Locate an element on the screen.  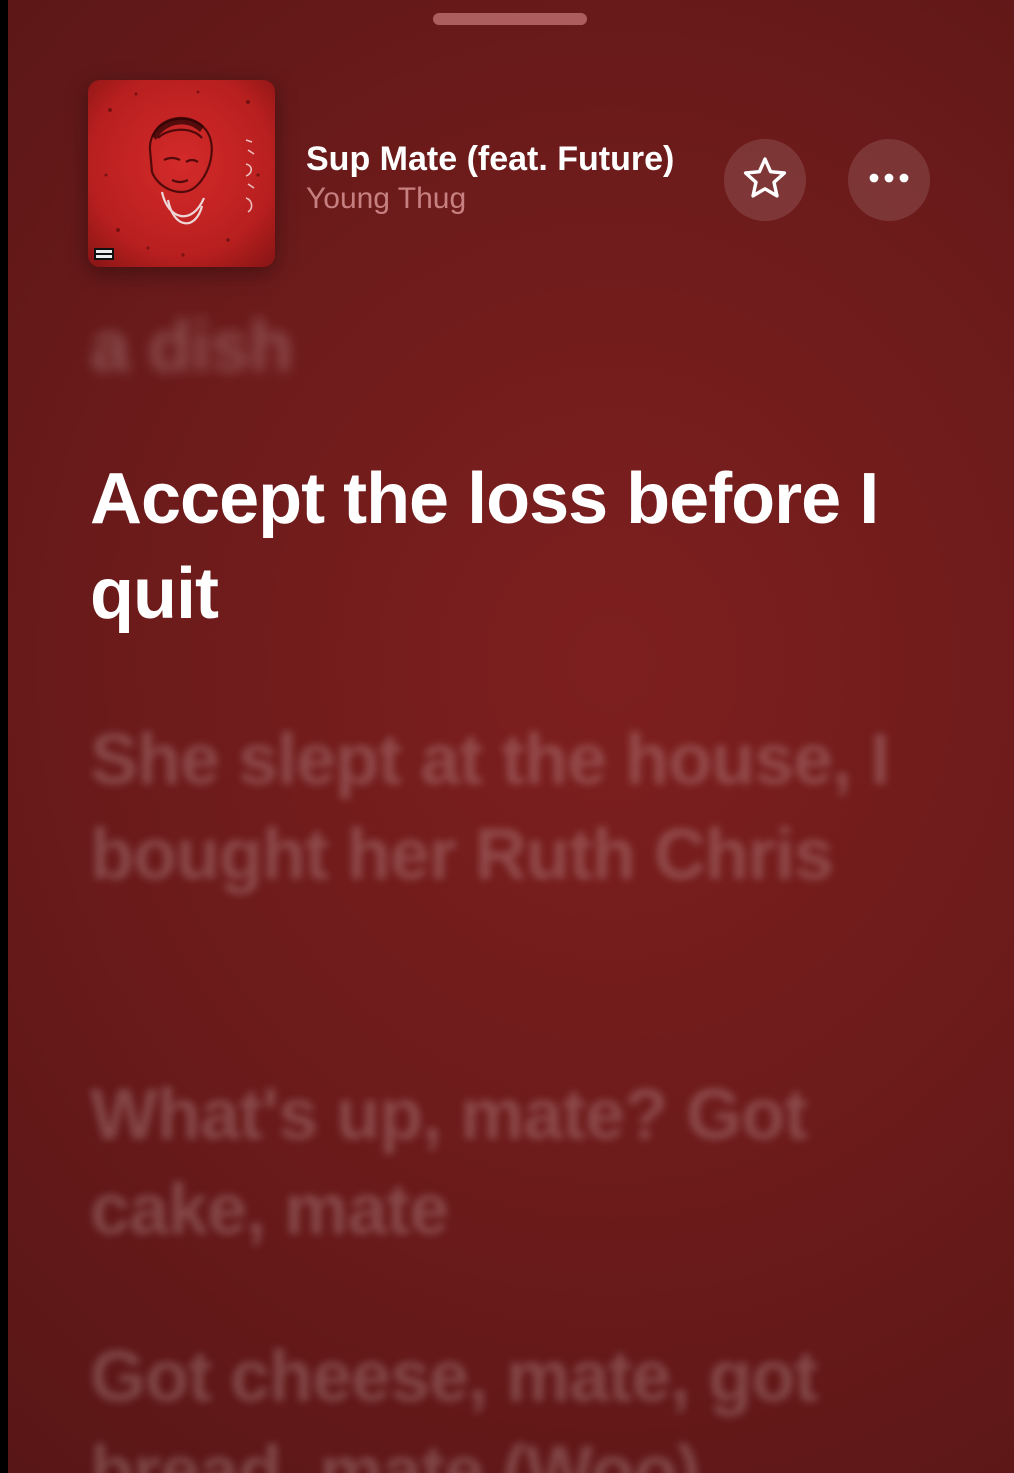
lyric-line-upcoming: What's up, mate? Got cake, mate is located at coordinates (520, 1163).